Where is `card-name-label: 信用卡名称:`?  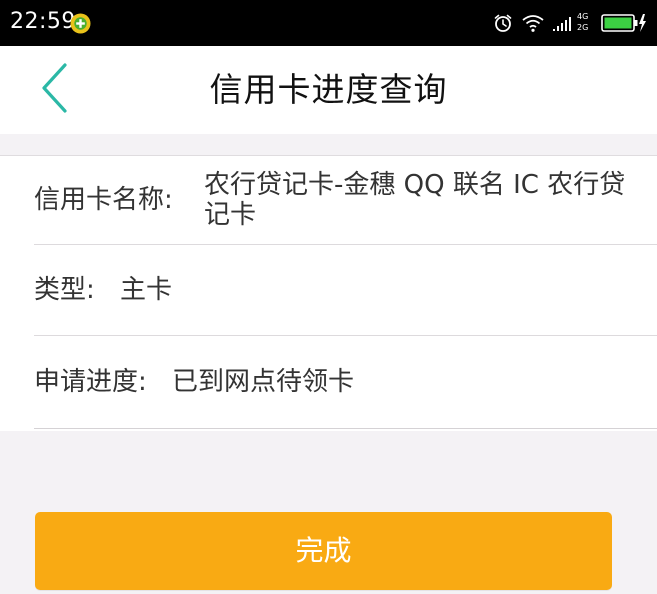
card-name-label: 信用卡名称: is located at coordinates (103, 200).